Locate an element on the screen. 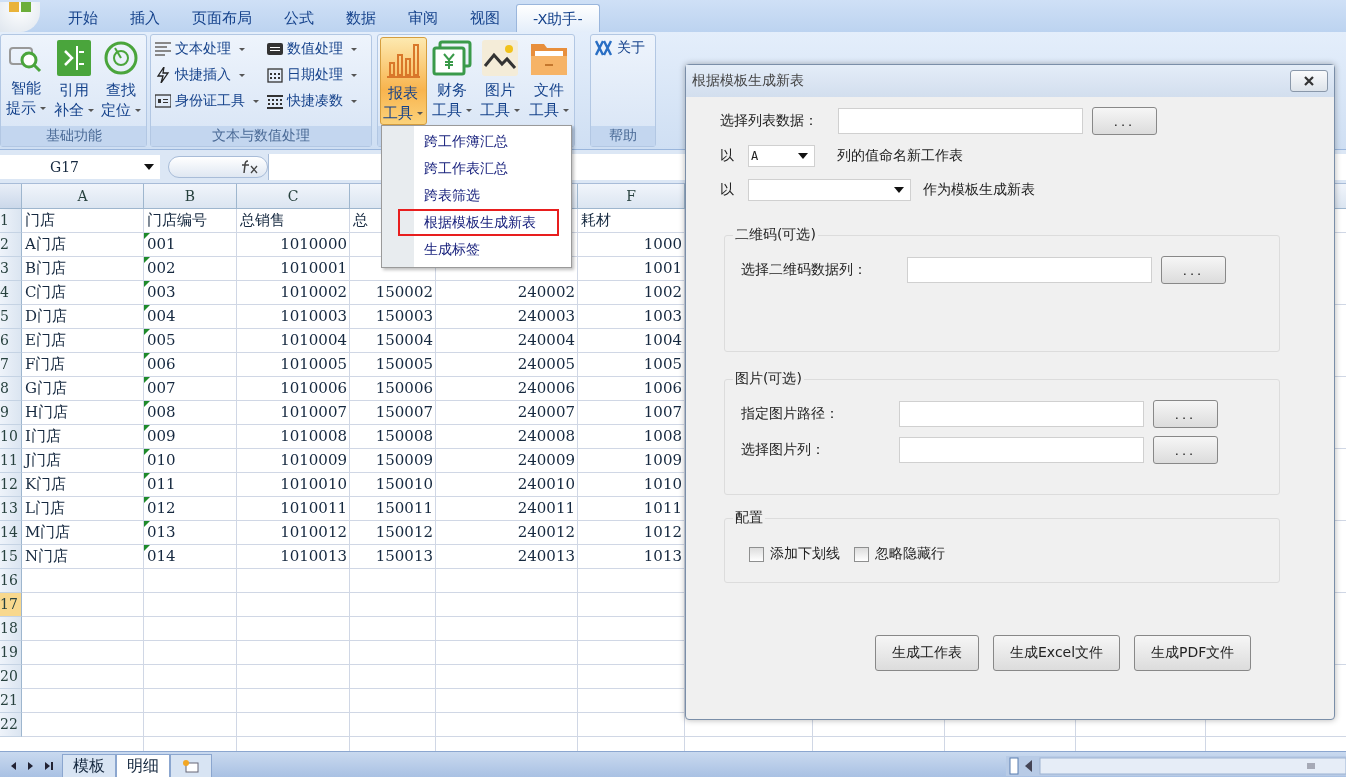 The height and width of the screenshot is (777, 1346). row-header: 22 is located at coordinates (11, 725).